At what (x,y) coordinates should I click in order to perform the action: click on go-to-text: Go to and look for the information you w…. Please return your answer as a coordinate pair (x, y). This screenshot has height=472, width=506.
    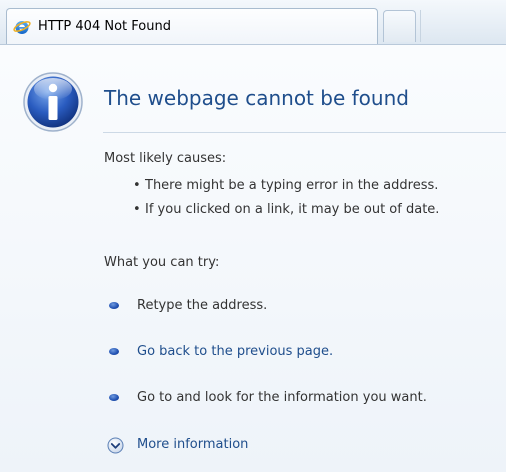
    Looking at the image, I should click on (282, 397).